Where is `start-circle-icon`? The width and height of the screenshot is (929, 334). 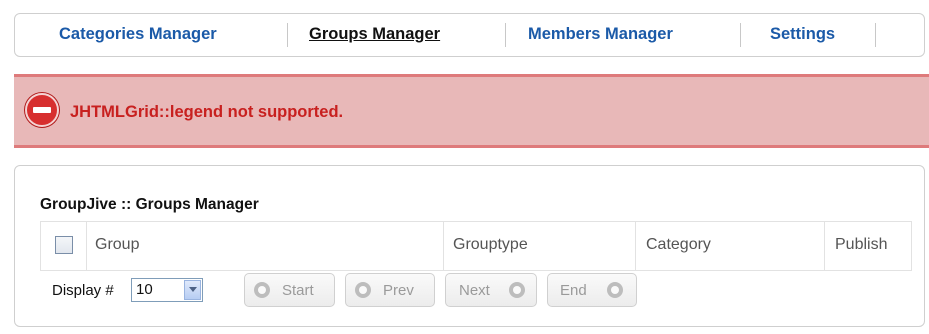 start-circle-icon is located at coordinates (262, 290).